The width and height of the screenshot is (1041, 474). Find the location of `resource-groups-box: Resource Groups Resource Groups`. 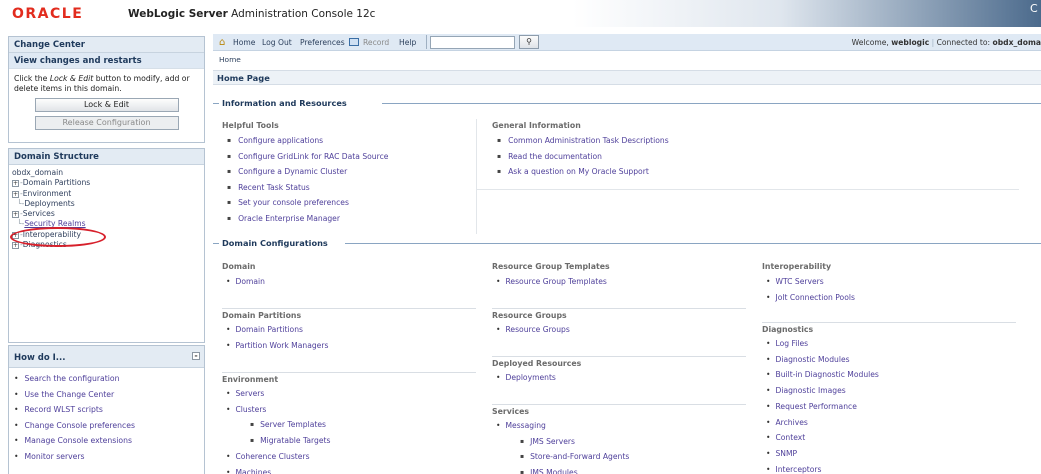

resource-groups-box: Resource Groups Resource Groups is located at coordinates (619, 323).